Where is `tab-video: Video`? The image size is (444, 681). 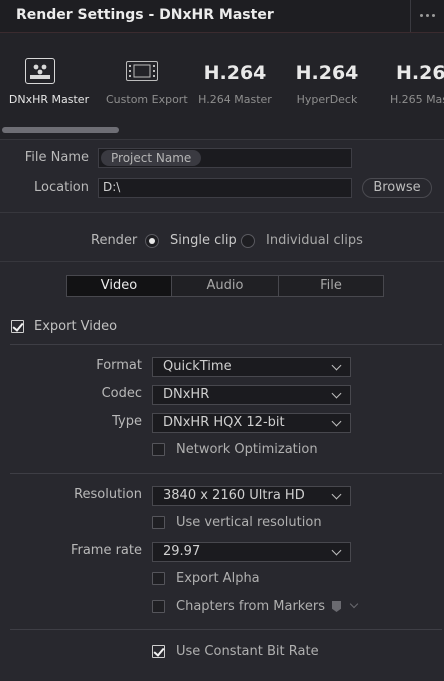
tab-video: Video is located at coordinates (119, 286).